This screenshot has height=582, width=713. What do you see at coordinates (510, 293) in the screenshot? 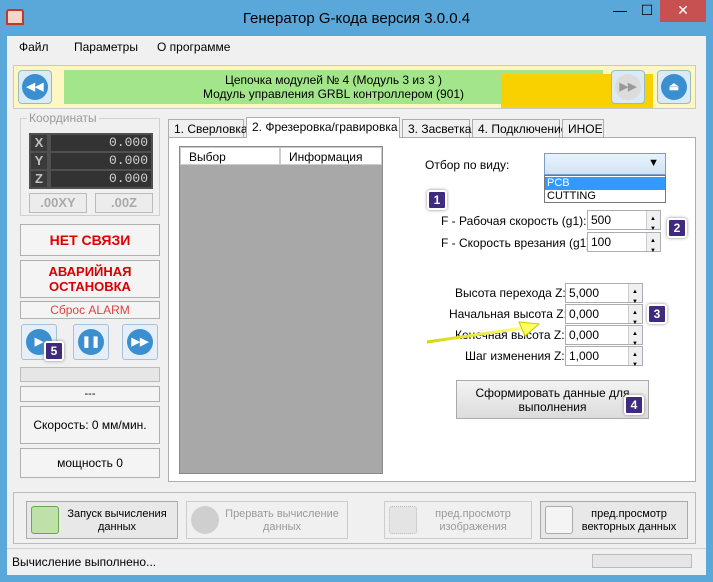
I see `transfer-height-label: Высота перехода Z:` at bounding box center [510, 293].